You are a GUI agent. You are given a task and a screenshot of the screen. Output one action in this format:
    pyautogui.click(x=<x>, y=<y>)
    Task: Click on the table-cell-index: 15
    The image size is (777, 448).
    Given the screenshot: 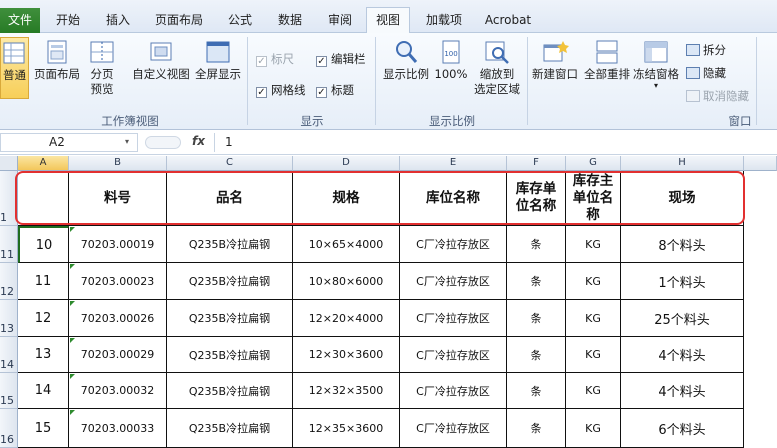 What is the action you would take?
    pyautogui.click(x=43, y=428)
    